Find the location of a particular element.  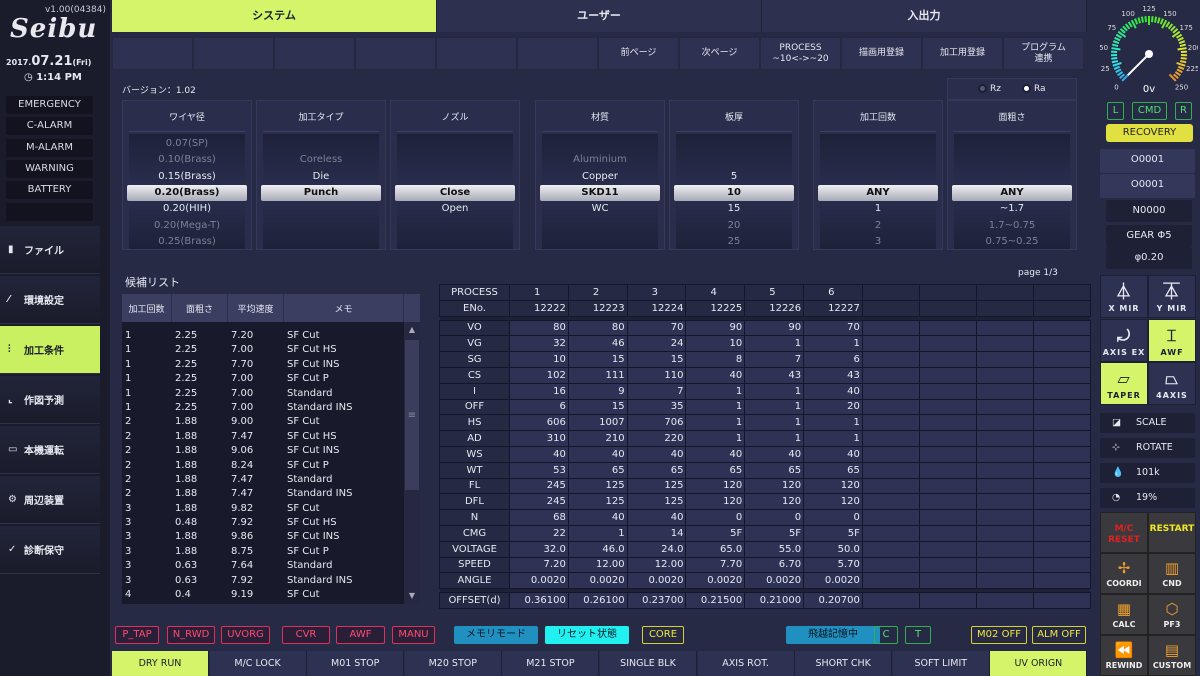

selector-wheel: Aluminium Copper SKD11 WC is located at coordinates (600, 191).